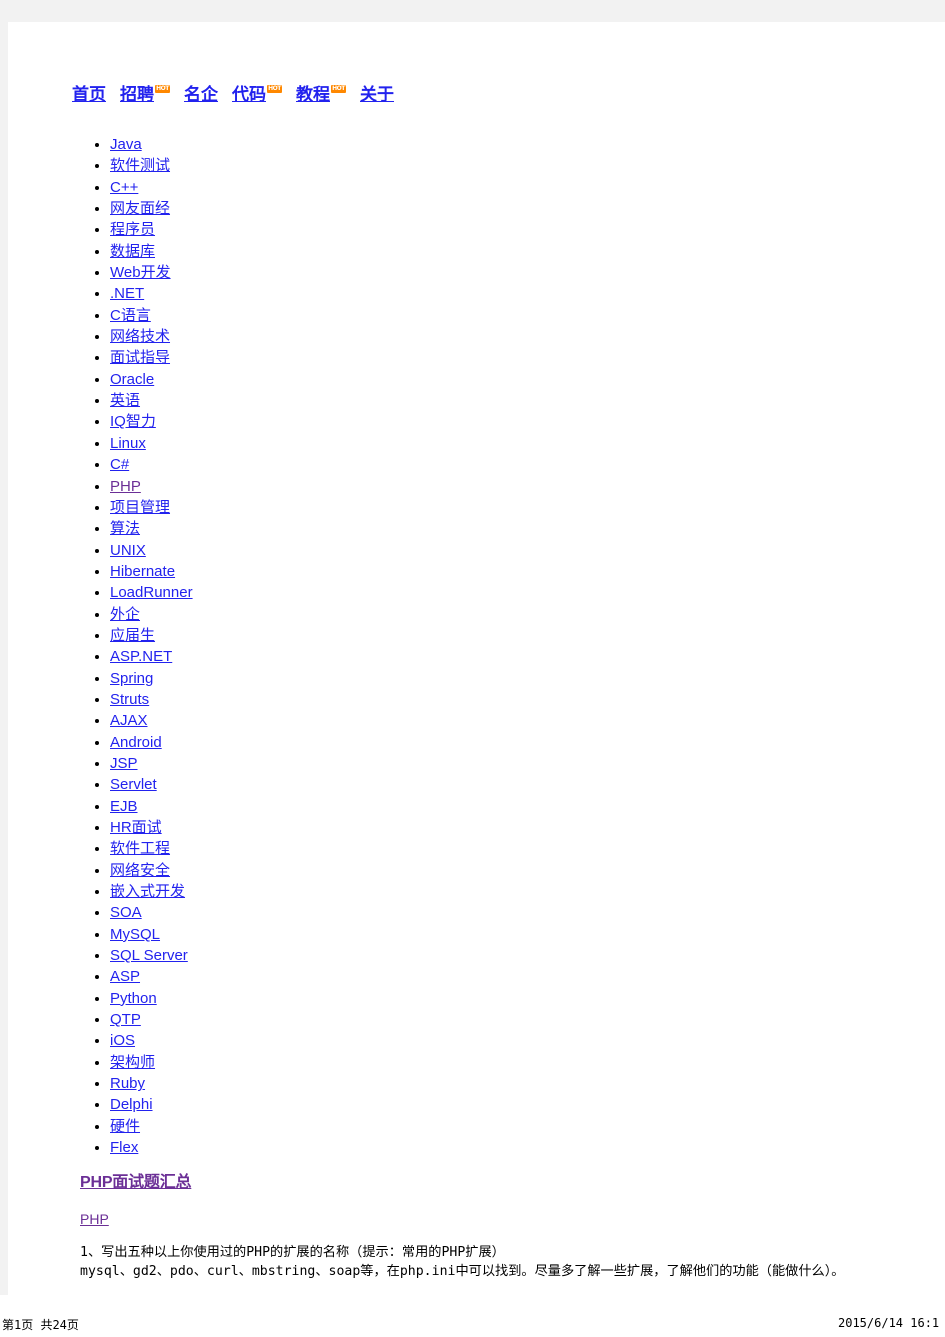 The height and width of the screenshot is (1337, 945). Describe the element at coordinates (140, 208) in the screenshot. I see `category-link: 网友面经` at that location.